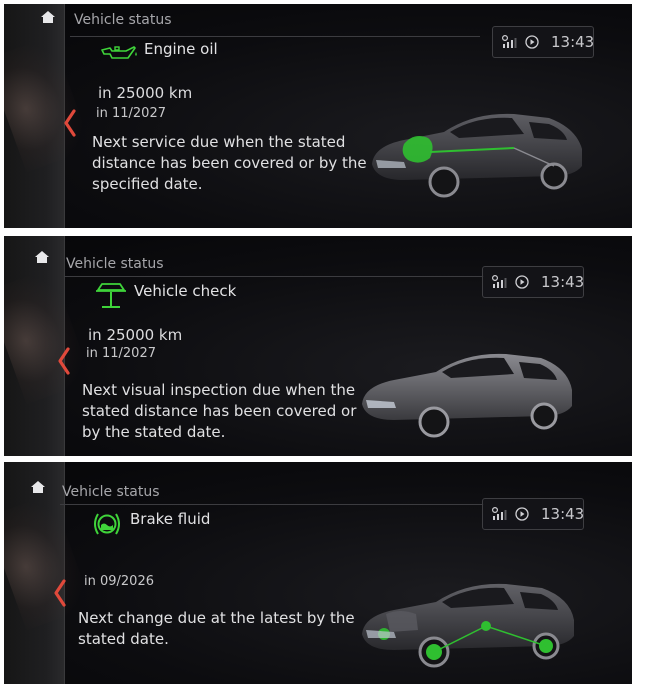  I want to click on car-engine-illustration, so click(477, 155).